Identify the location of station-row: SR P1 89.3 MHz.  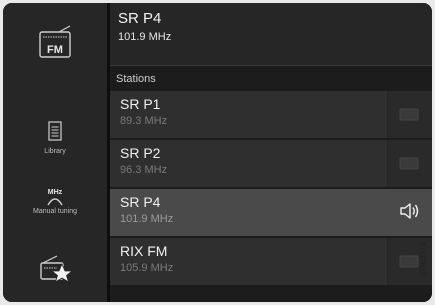
(271, 114).